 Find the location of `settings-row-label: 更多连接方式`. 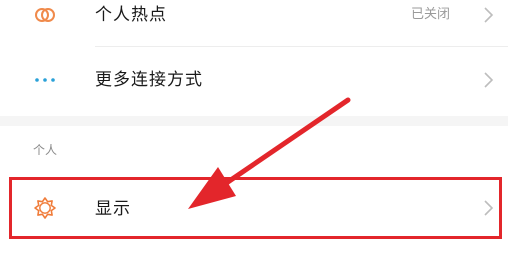

settings-row-label: 更多连接方式 is located at coordinates (149, 80).